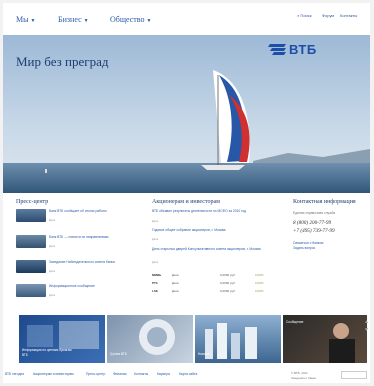 The width and height of the screenshot is (374, 386). Describe the element at coordinates (157, 275) in the screenshot. I see `quote-ticker: ММВБ` at that location.